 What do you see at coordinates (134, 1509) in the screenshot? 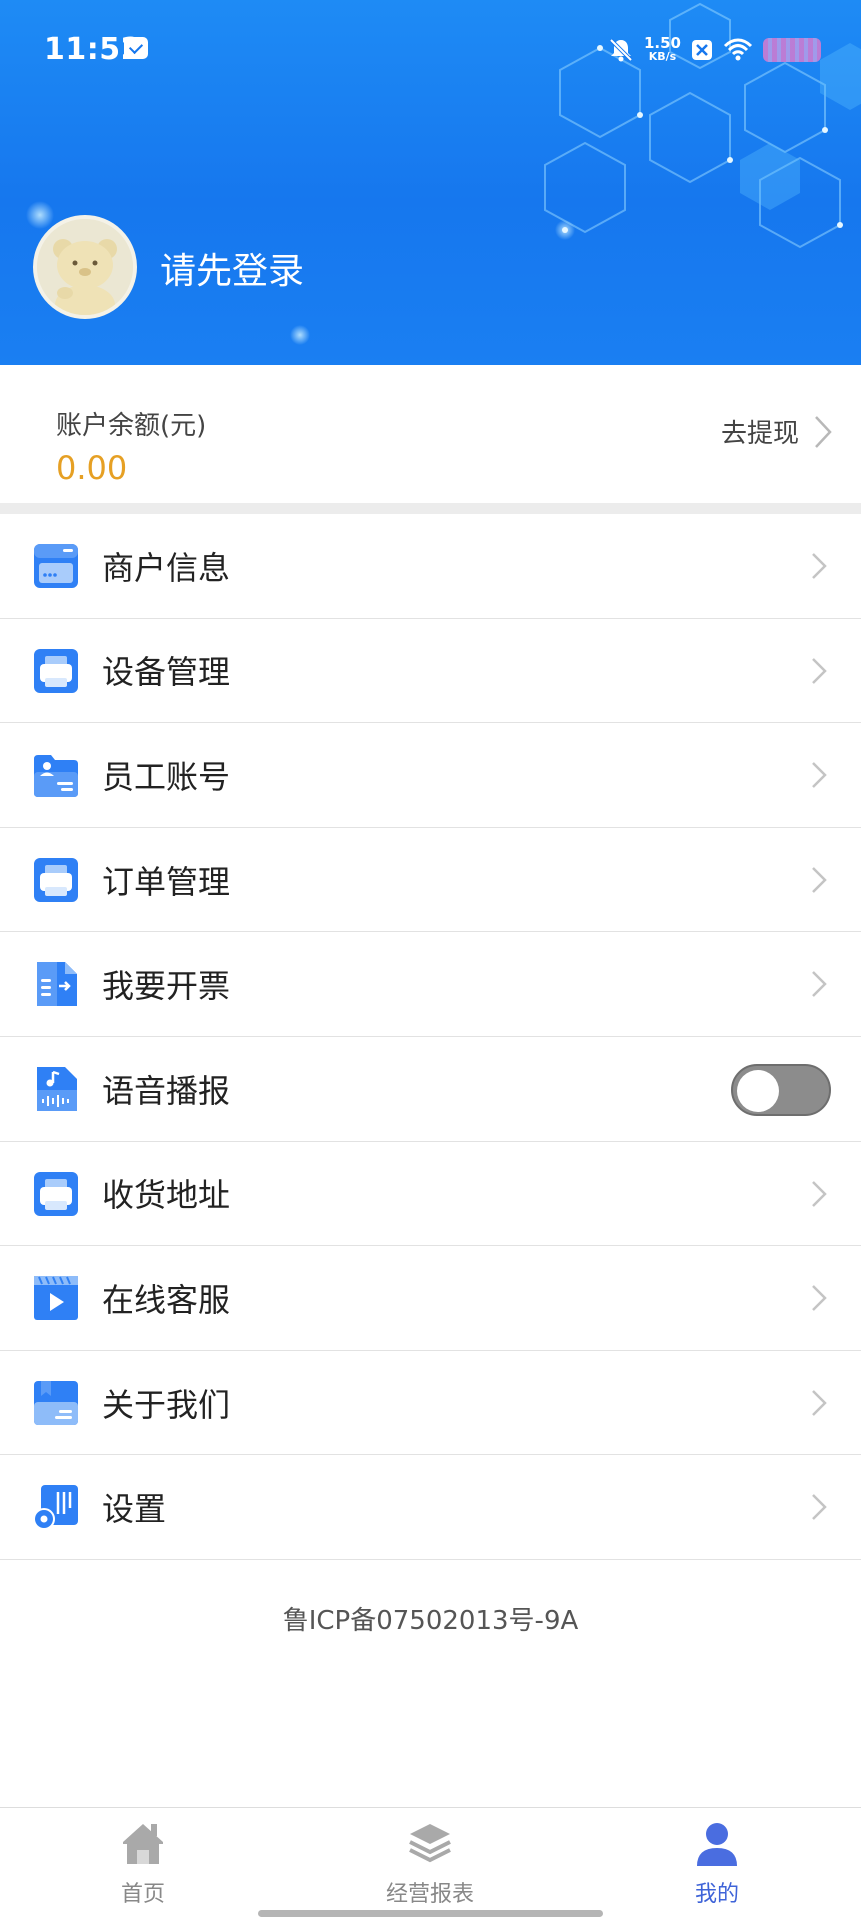
I see `menu-item-label: 设置` at bounding box center [134, 1509].